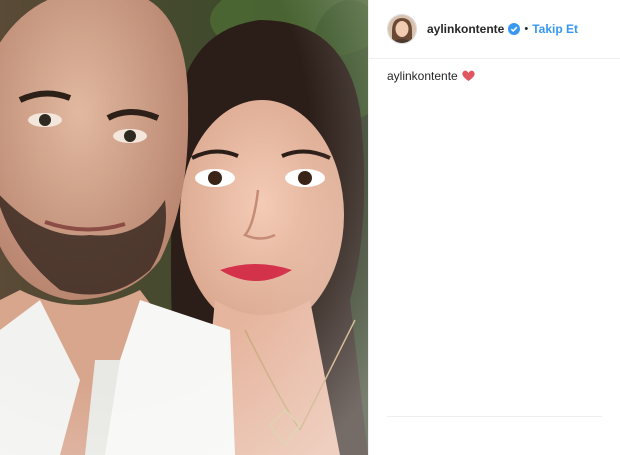 This screenshot has height=455, width=620. I want to click on post-header: aylinkontente • Takip Et, so click(494, 29).